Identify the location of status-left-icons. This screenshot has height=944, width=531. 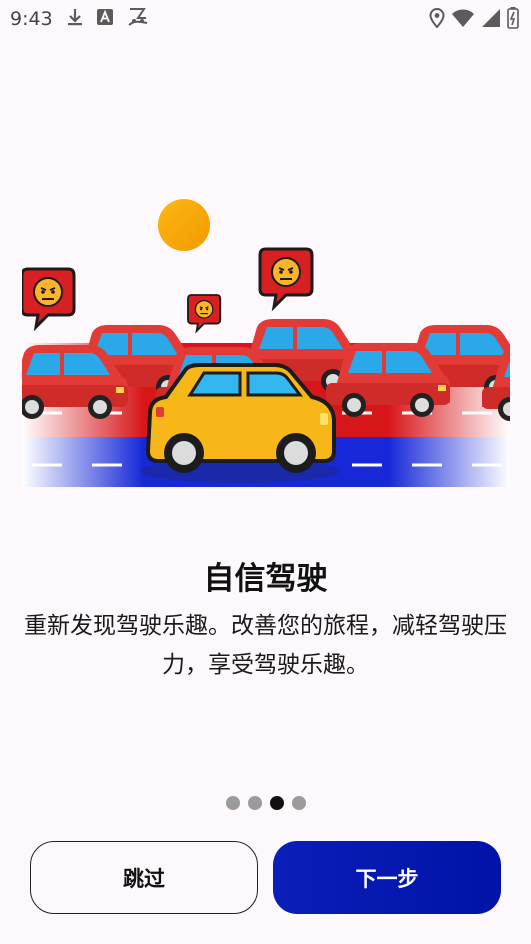
(108, 17).